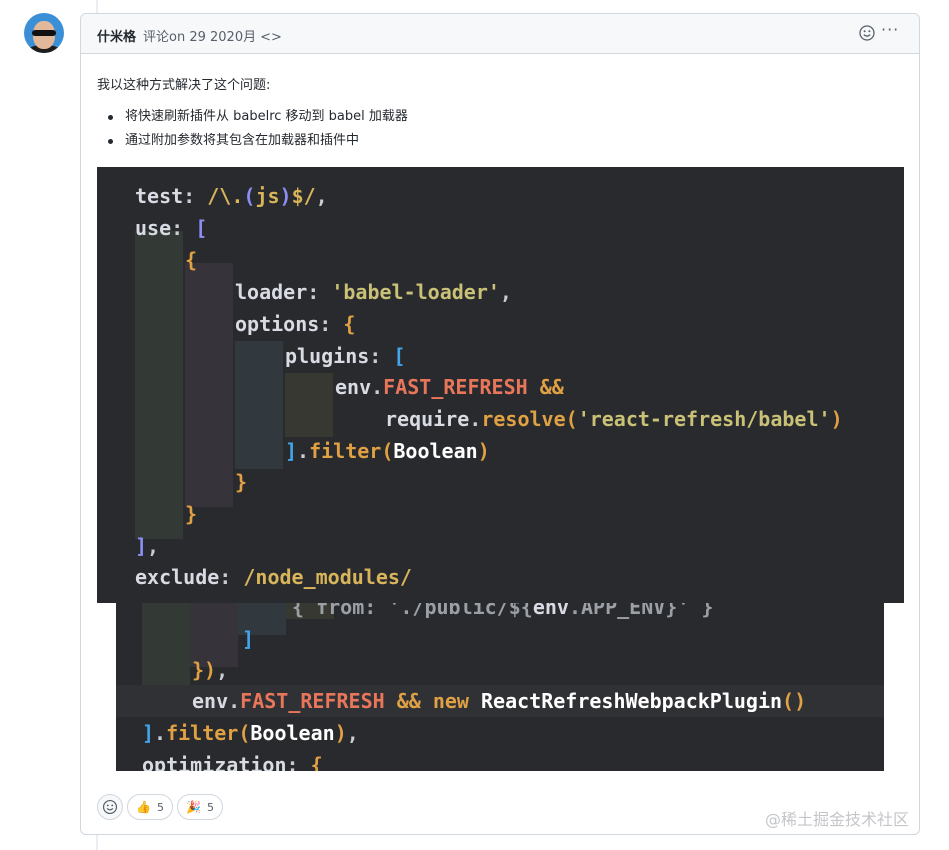  What do you see at coordinates (427, 419) in the screenshot?
I see `code-token: require` at bounding box center [427, 419].